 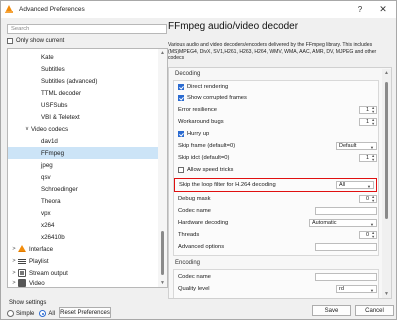 I want to click on encoding-codec-name-input, so click(x=346, y=277).